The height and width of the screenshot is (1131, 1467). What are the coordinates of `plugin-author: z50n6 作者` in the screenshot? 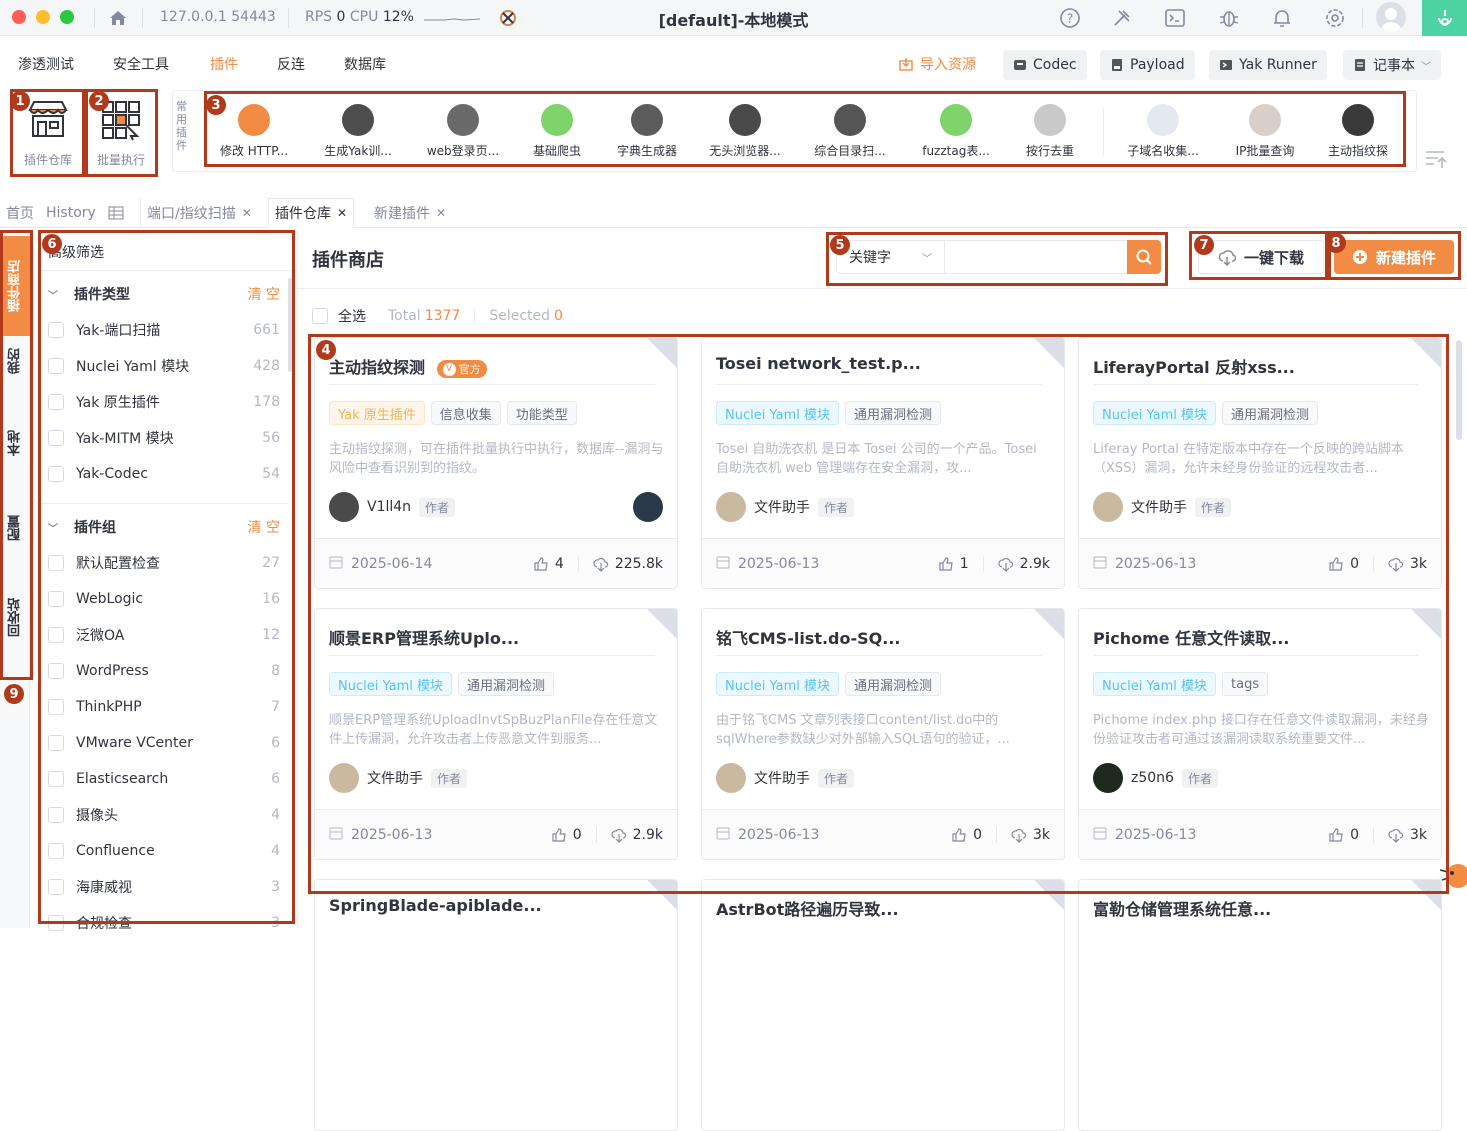 It's located at (1155, 778).